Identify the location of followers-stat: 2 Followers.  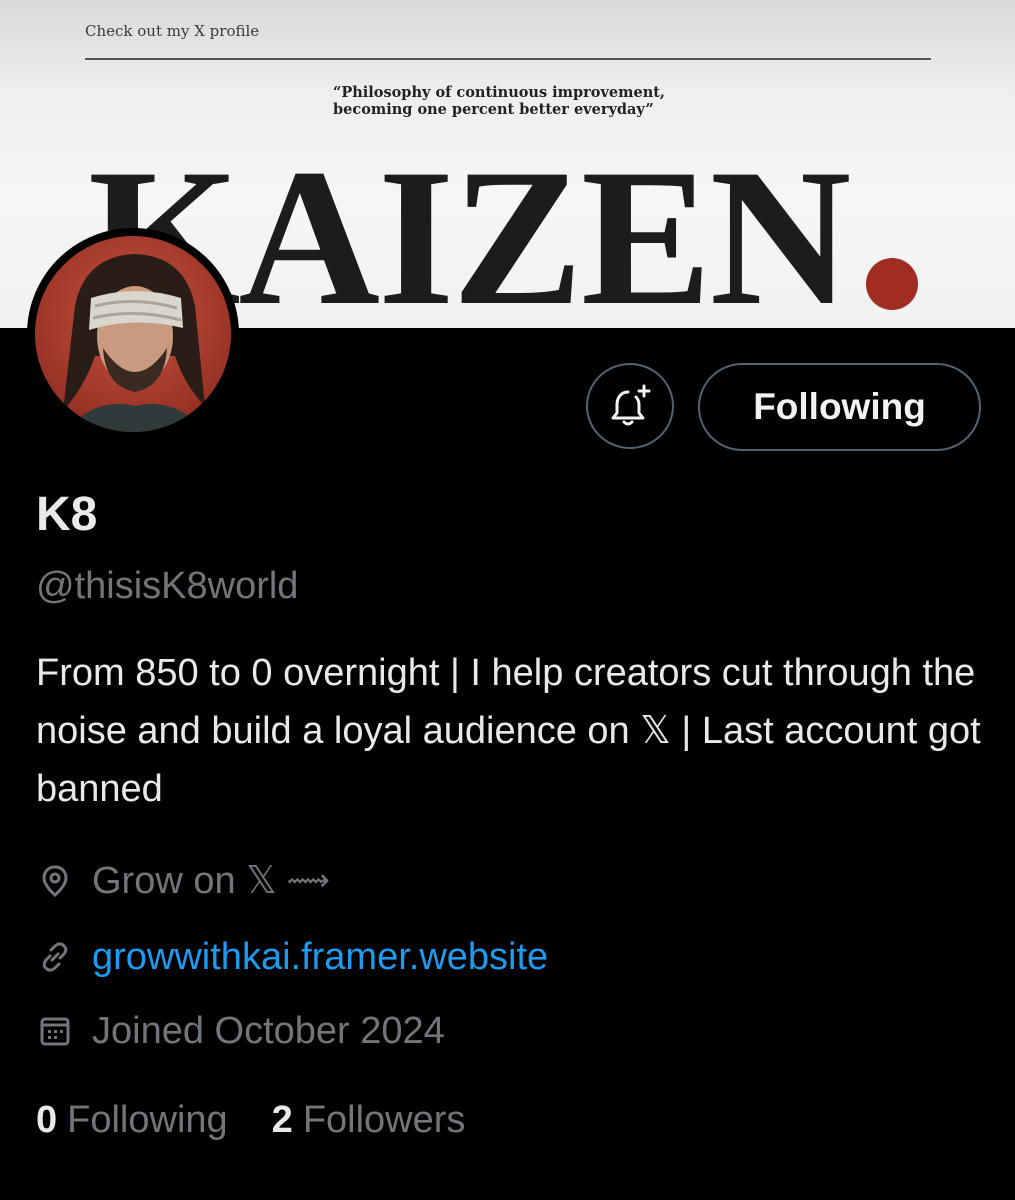
(369, 1120).